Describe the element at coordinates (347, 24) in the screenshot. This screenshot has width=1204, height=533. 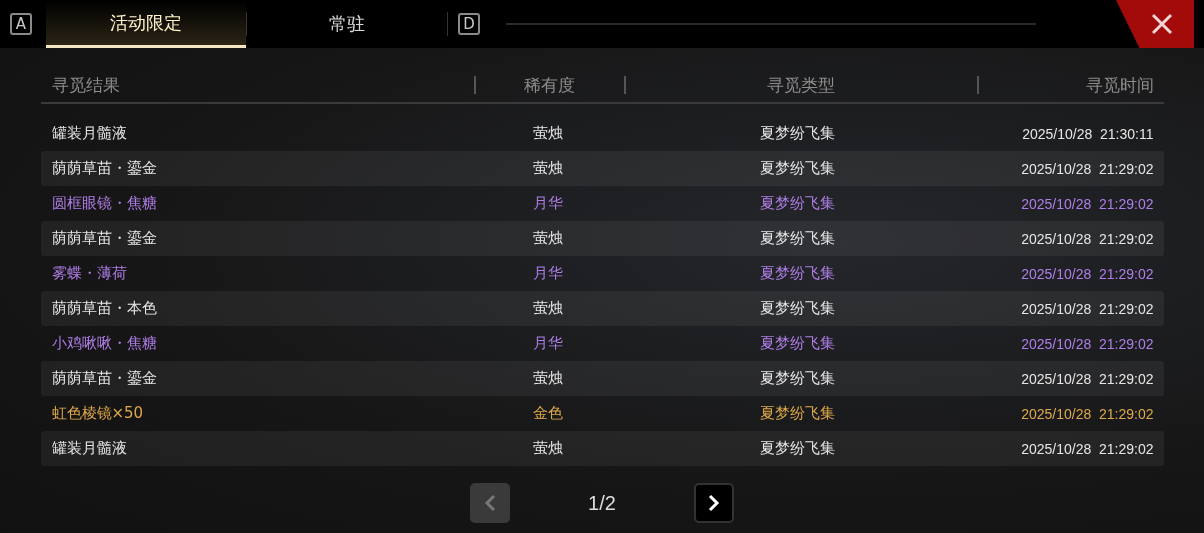
I see `tab: 常驻` at that location.